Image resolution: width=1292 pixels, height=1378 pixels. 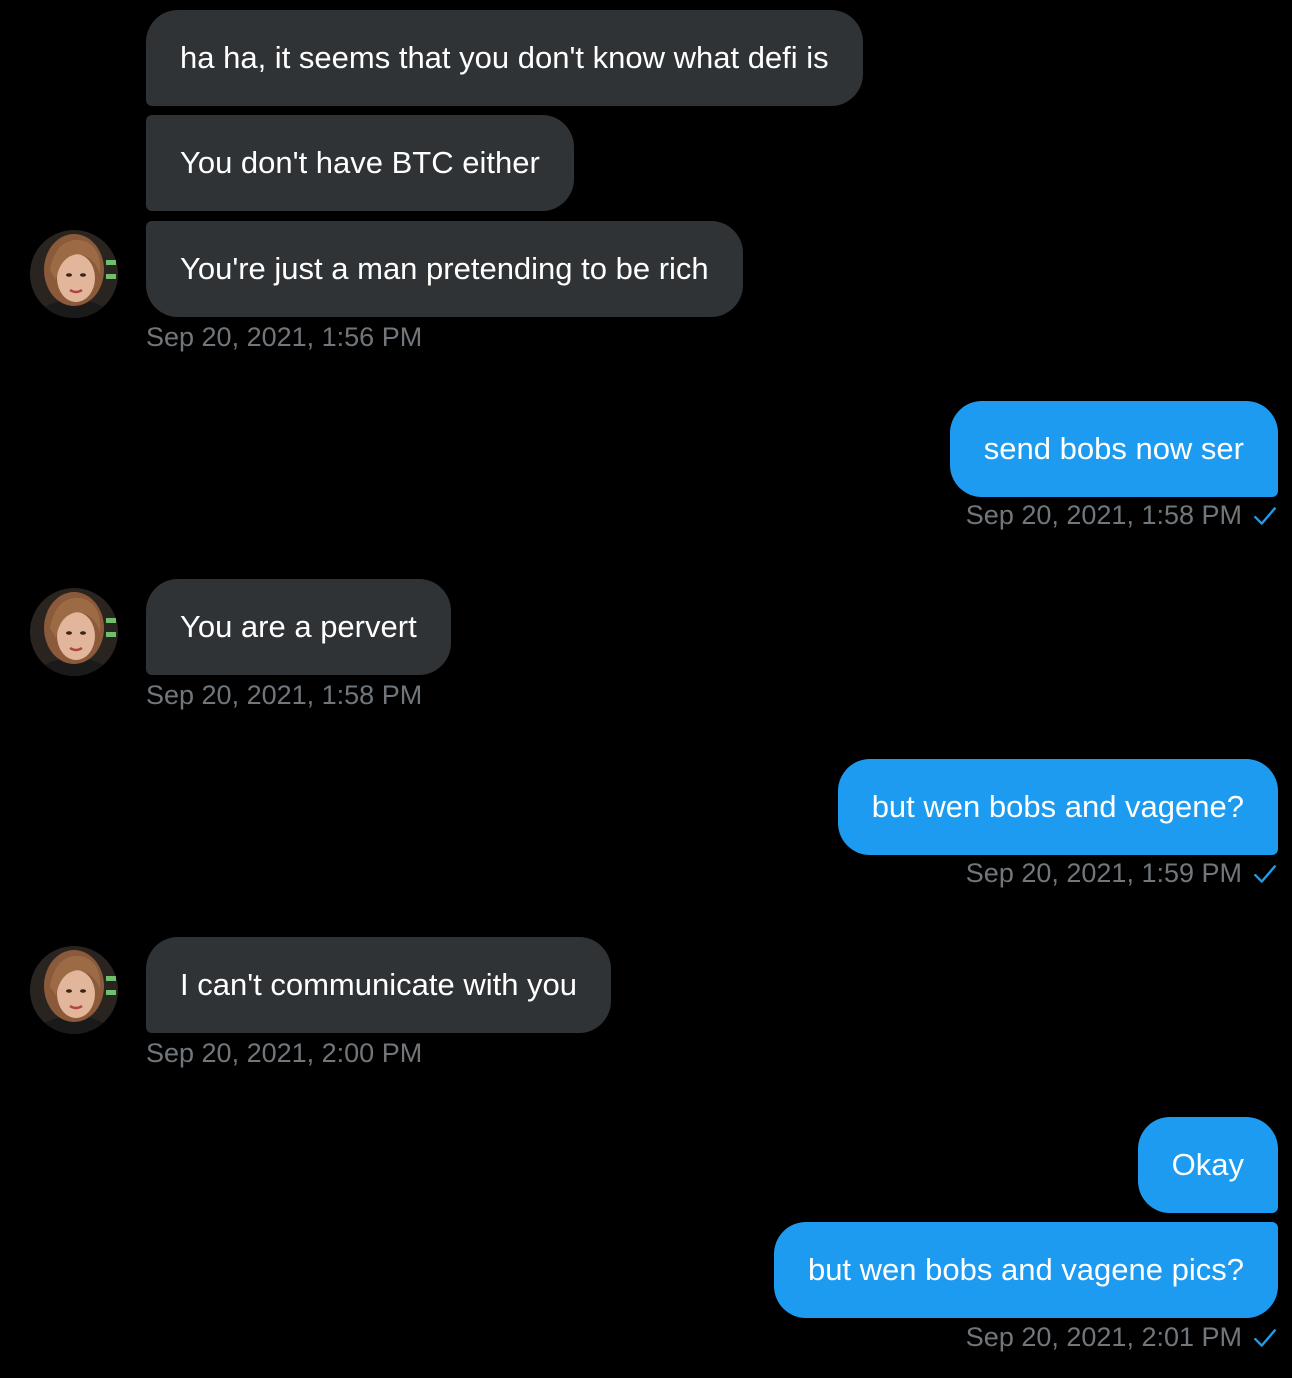 What do you see at coordinates (284, 1053) in the screenshot?
I see `message-timestamp: Sep 20, 2021, 2:00 PM` at bounding box center [284, 1053].